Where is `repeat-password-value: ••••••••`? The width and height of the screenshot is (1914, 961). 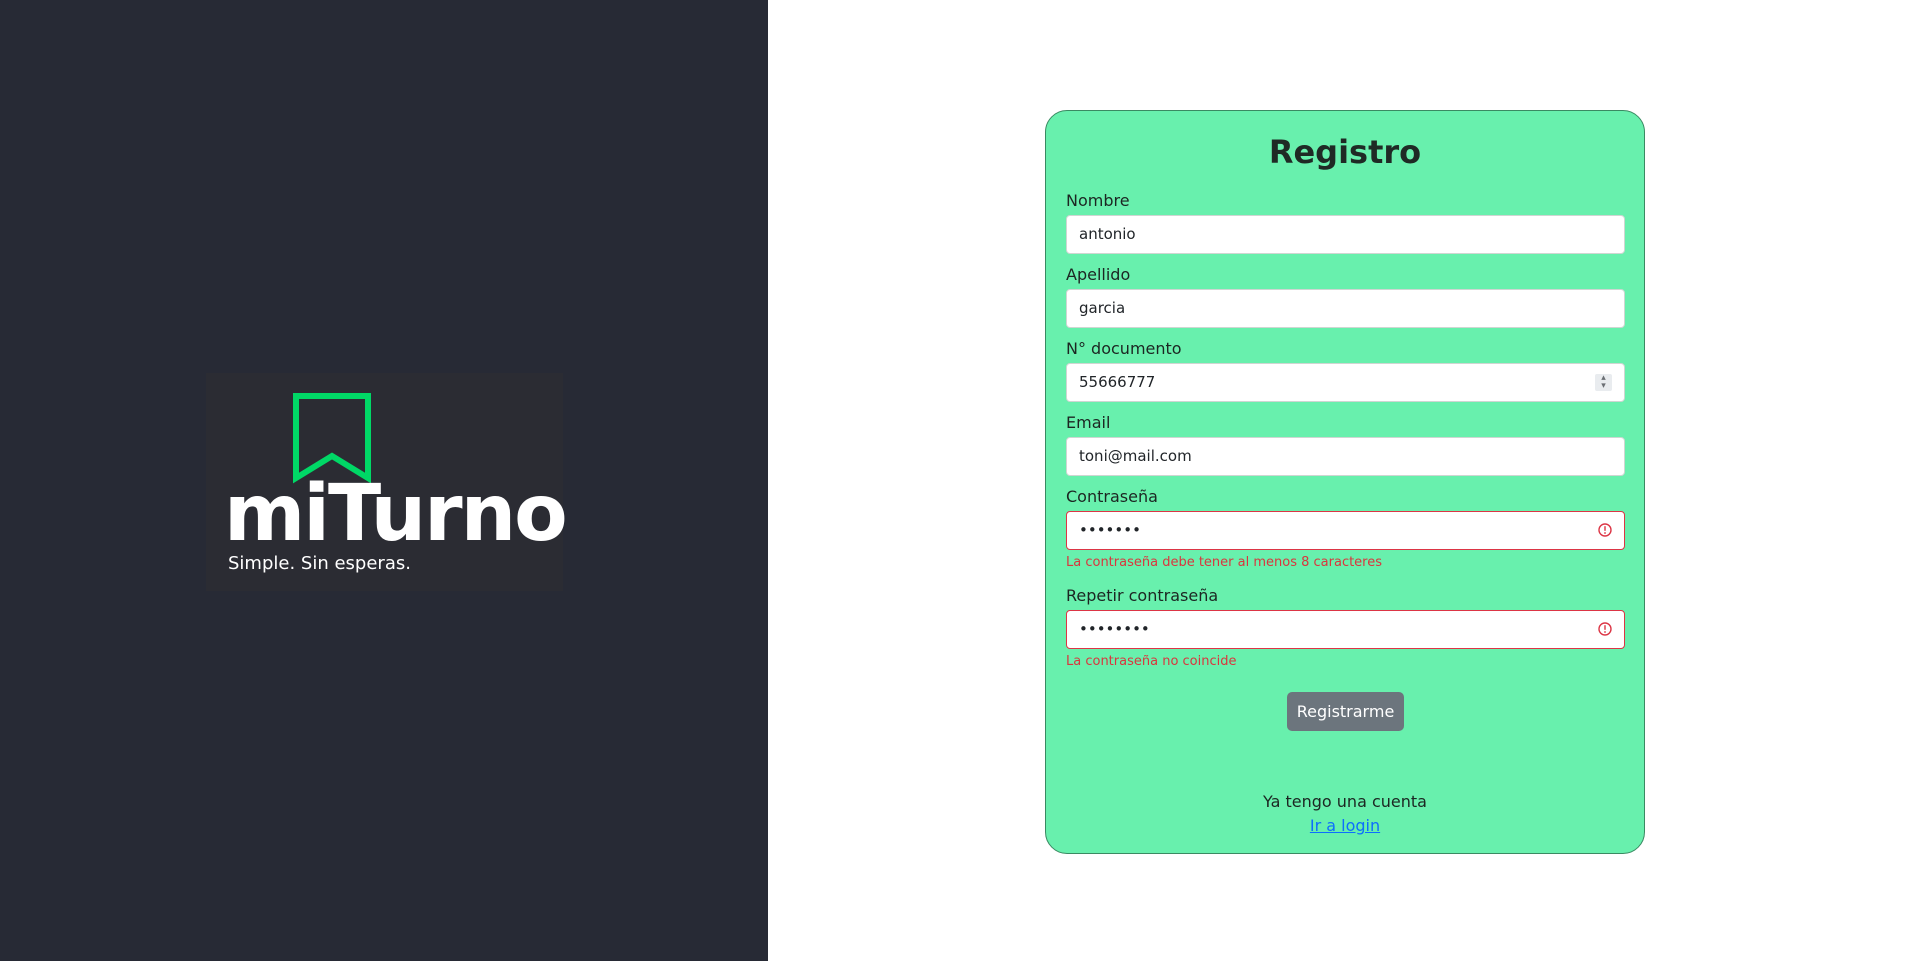 repeat-password-value: •••••••• is located at coordinates (1114, 629).